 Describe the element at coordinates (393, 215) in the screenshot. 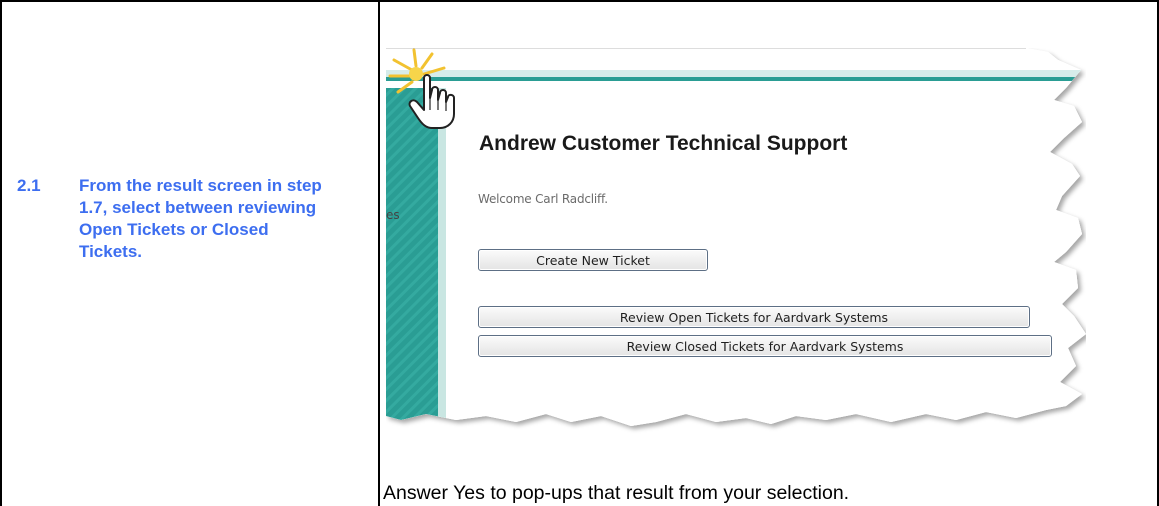

I see `sidebar-text-fragment: es` at that location.